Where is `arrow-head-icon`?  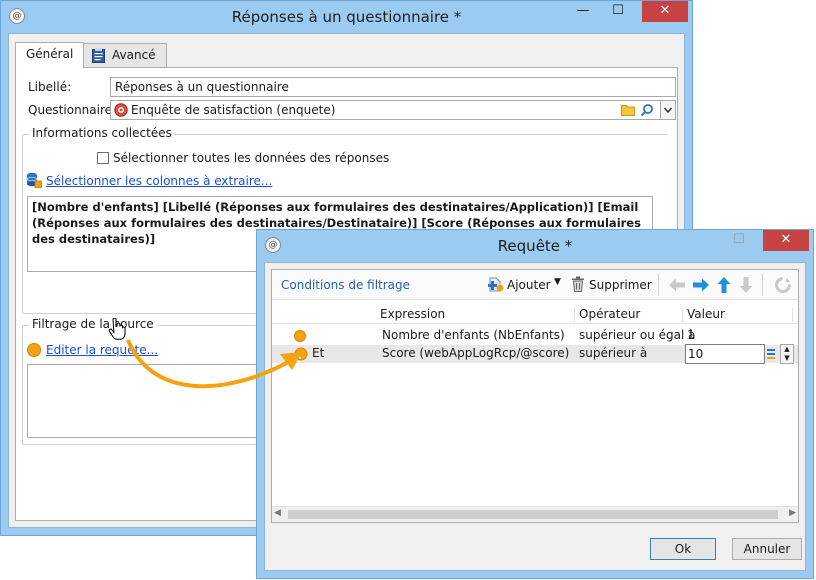
arrow-head-icon is located at coordinates (291, 361).